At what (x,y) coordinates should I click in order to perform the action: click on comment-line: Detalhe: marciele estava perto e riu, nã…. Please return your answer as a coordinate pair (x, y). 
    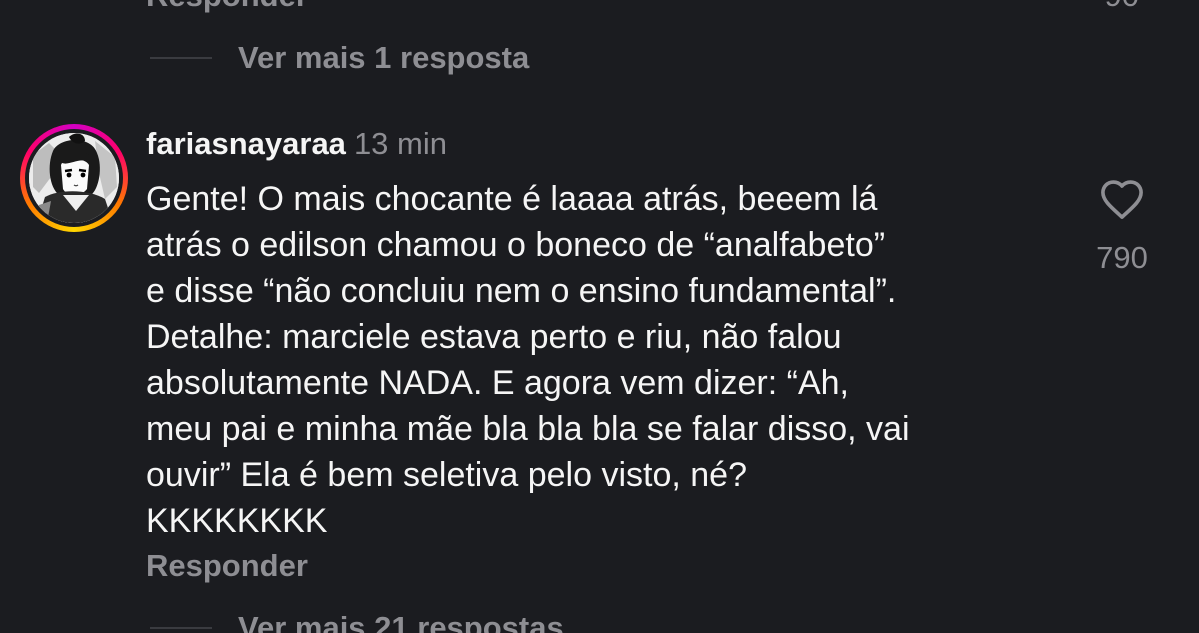
    Looking at the image, I should click on (494, 337).